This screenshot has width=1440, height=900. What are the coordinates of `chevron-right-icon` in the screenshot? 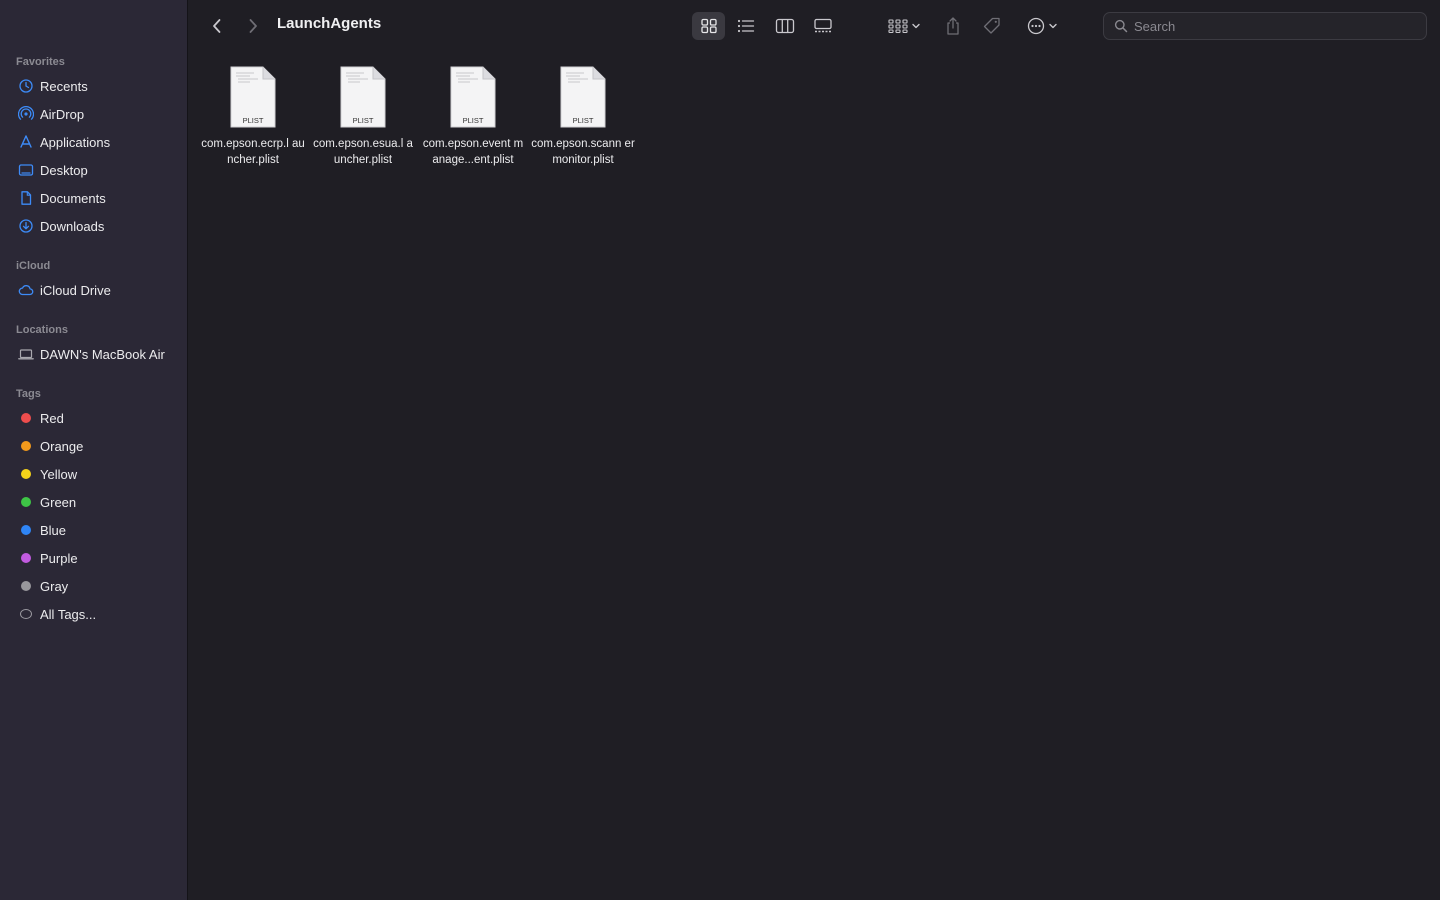 It's located at (253, 26).